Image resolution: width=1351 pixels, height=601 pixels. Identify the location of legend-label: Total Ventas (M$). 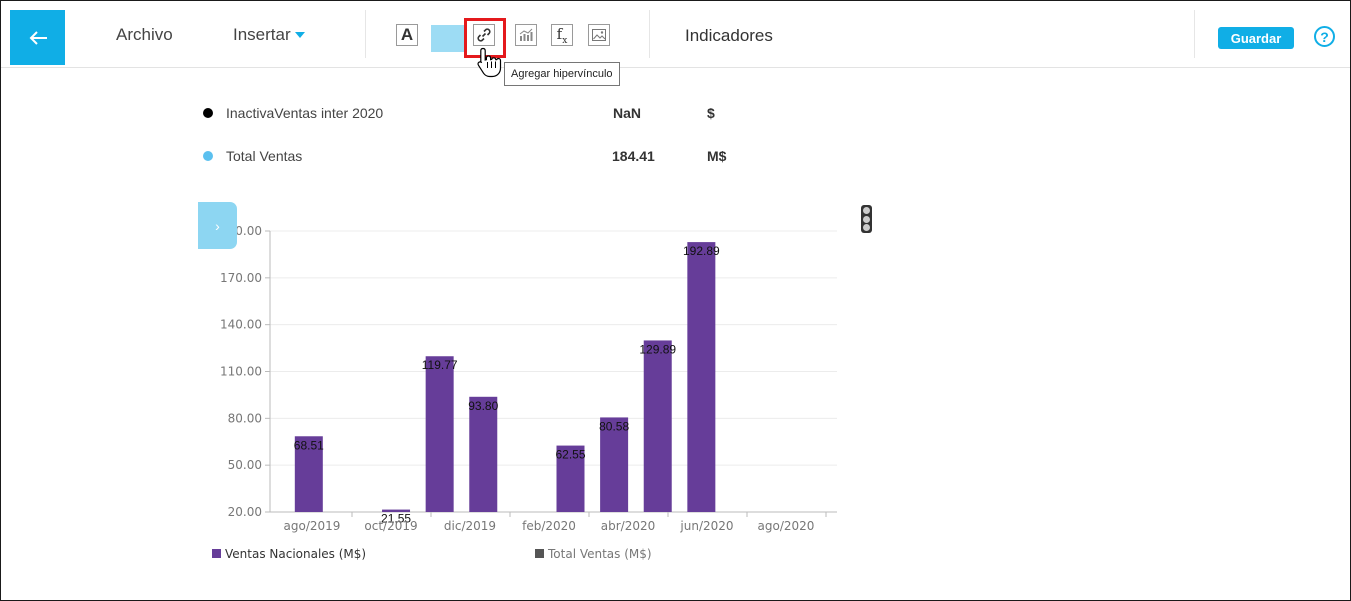
(599, 554).